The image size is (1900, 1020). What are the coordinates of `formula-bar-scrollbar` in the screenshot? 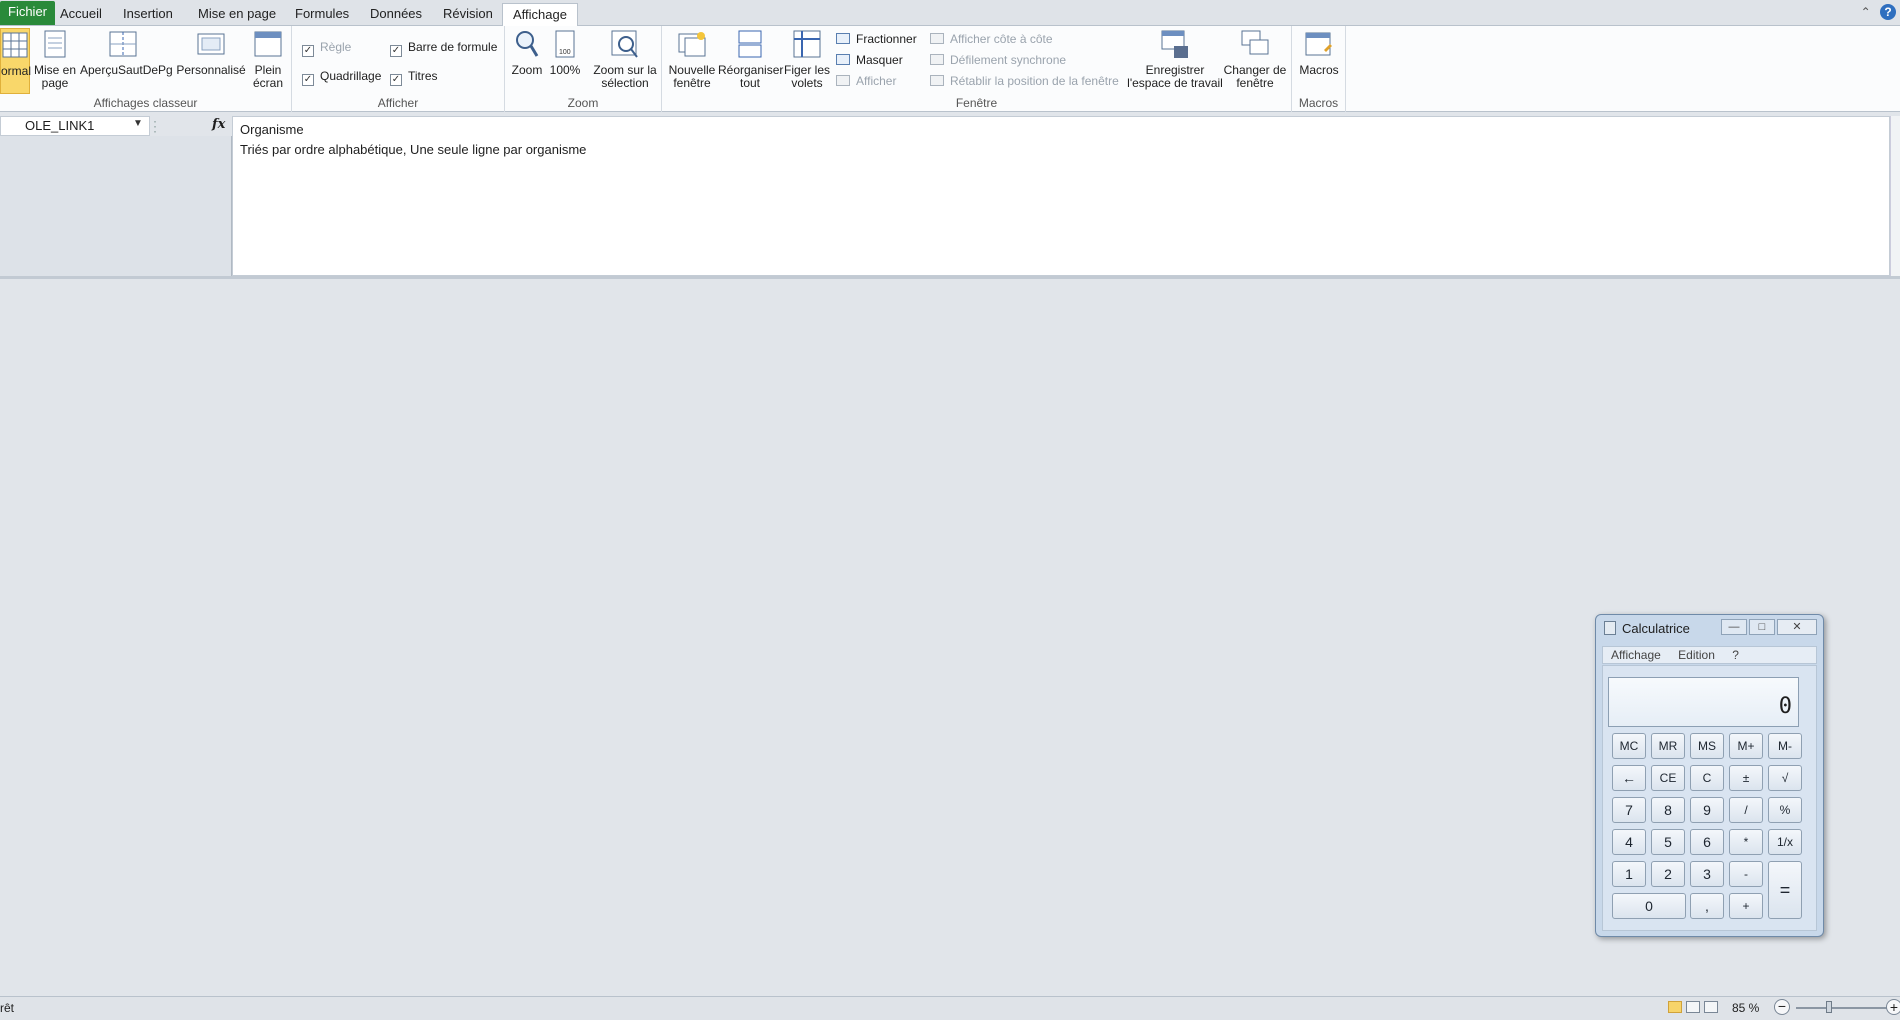 It's located at (1895, 196).